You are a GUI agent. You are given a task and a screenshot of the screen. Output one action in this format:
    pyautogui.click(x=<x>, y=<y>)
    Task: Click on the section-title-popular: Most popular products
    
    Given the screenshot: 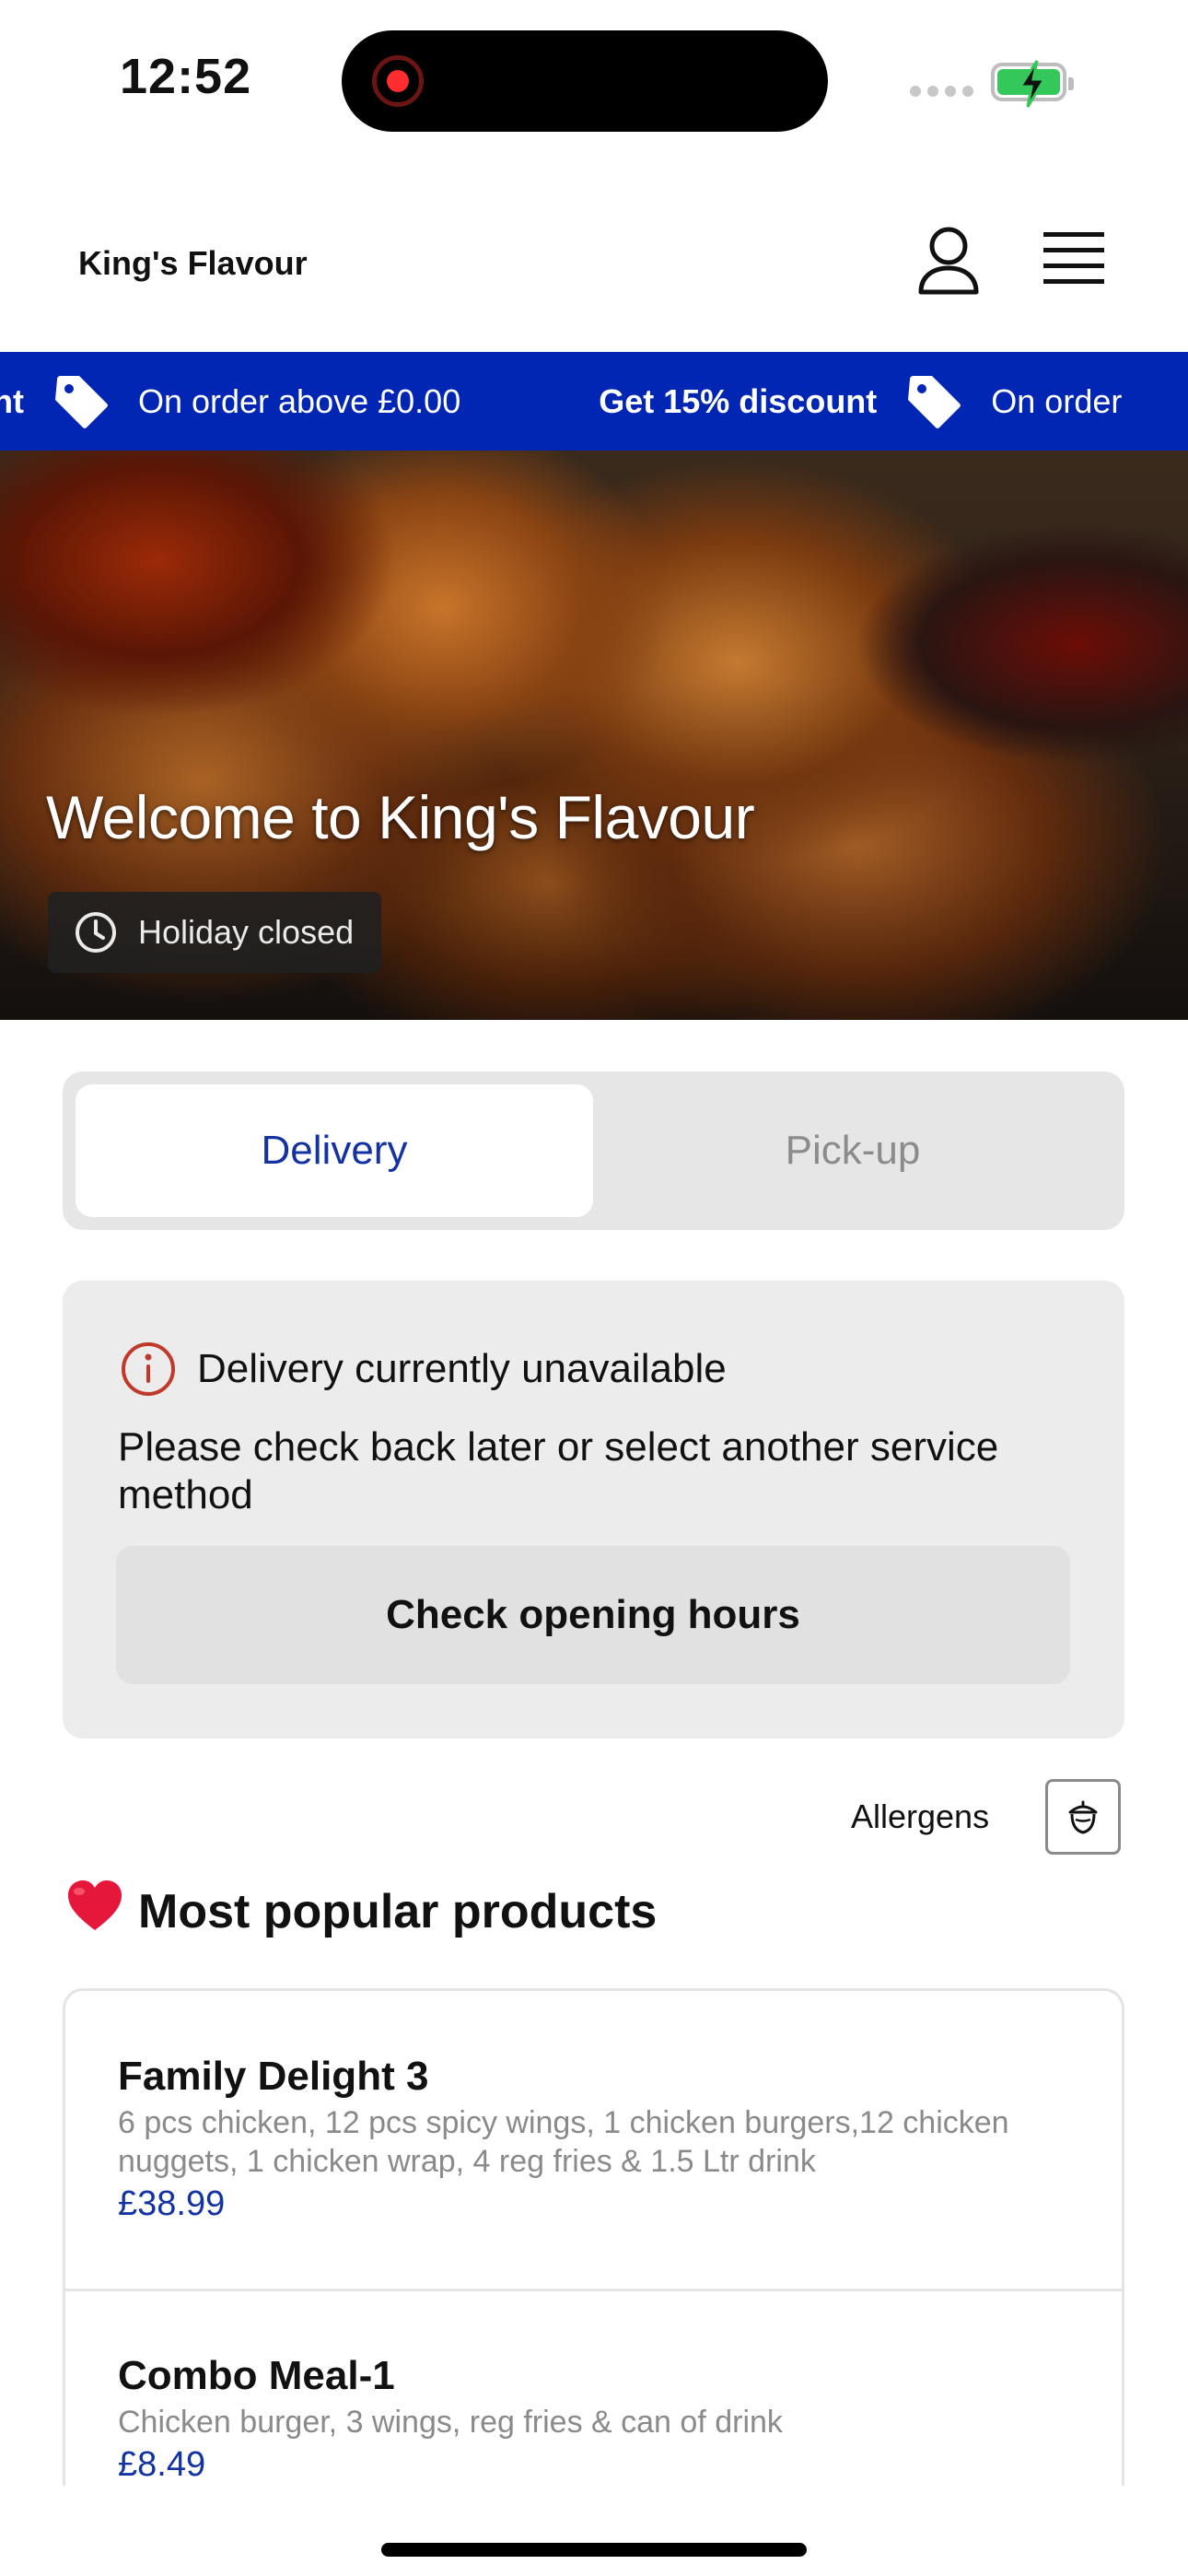 What is the action you would take?
    pyautogui.click(x=361, y=1912)
    